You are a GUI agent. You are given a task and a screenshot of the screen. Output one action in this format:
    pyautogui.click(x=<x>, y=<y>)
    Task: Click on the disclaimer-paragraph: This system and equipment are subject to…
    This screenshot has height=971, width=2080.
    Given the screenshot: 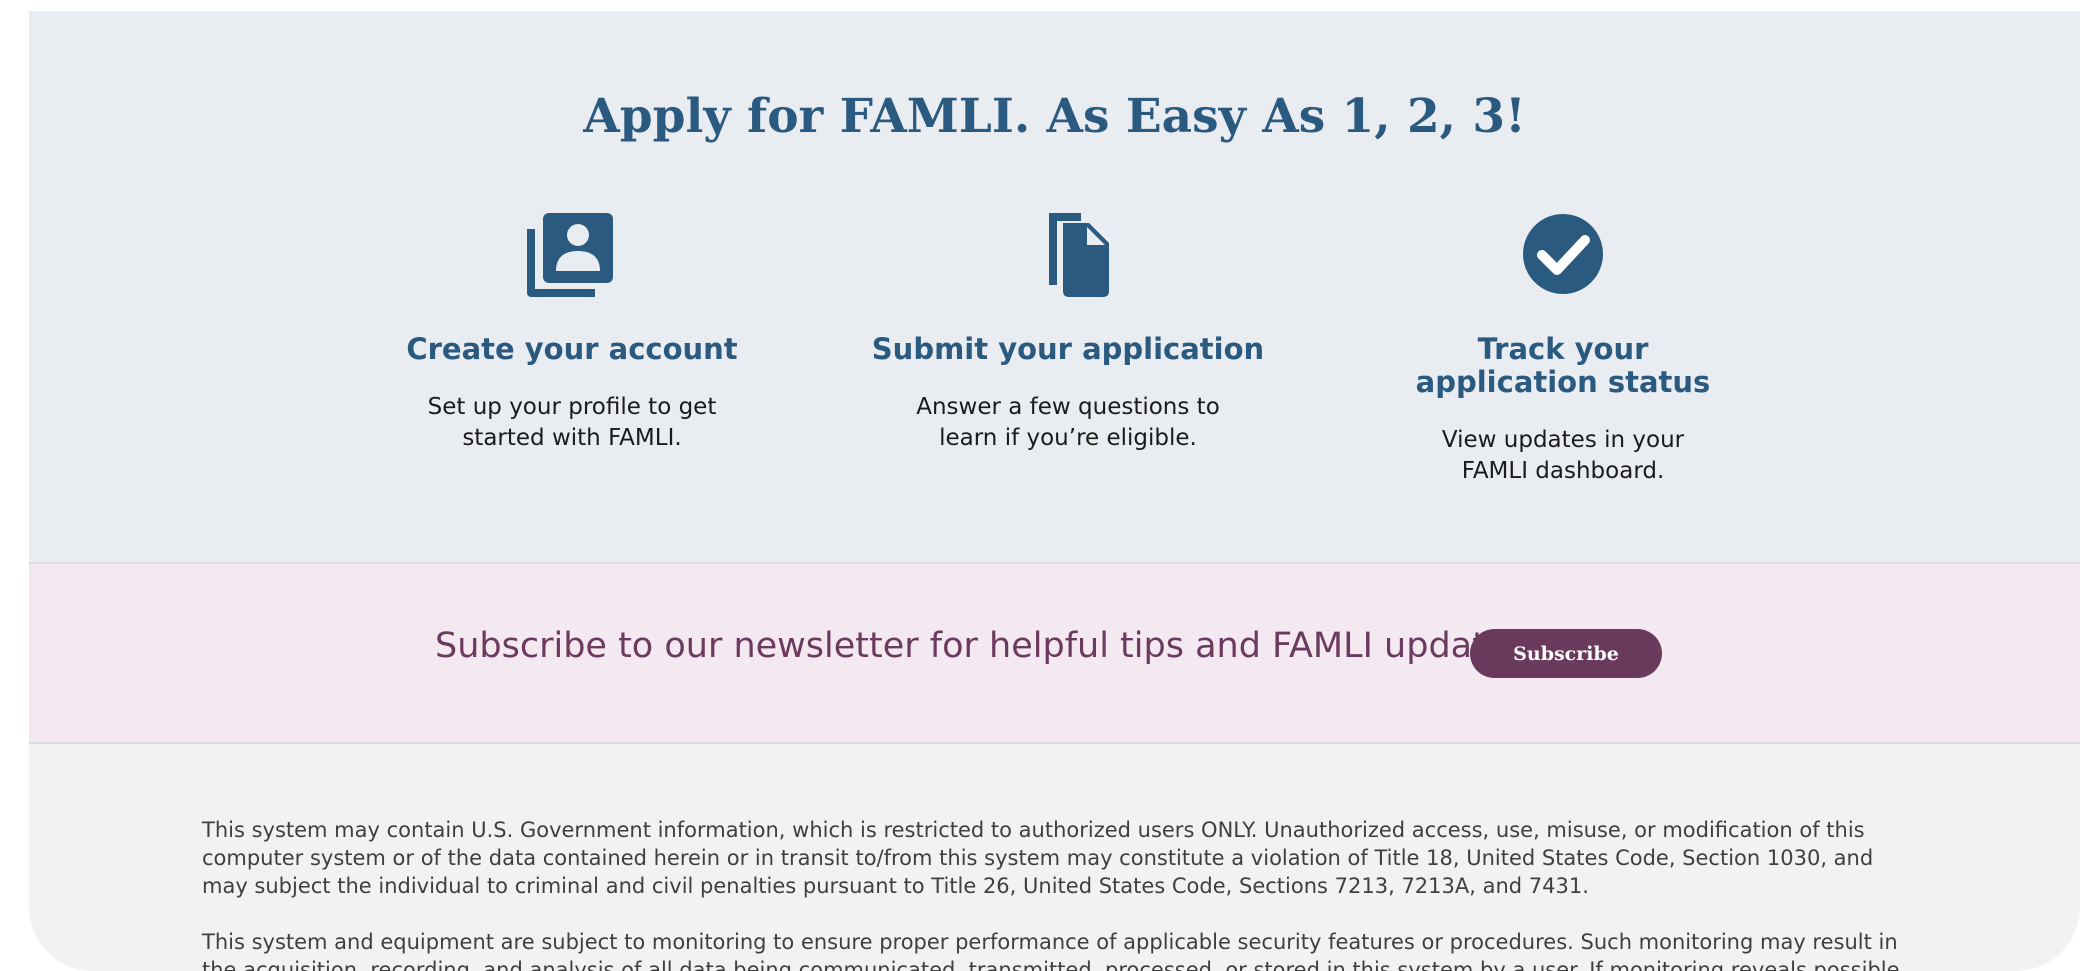 What is the action you would take?
    pyautogui.click(x=1051, y=950)
    